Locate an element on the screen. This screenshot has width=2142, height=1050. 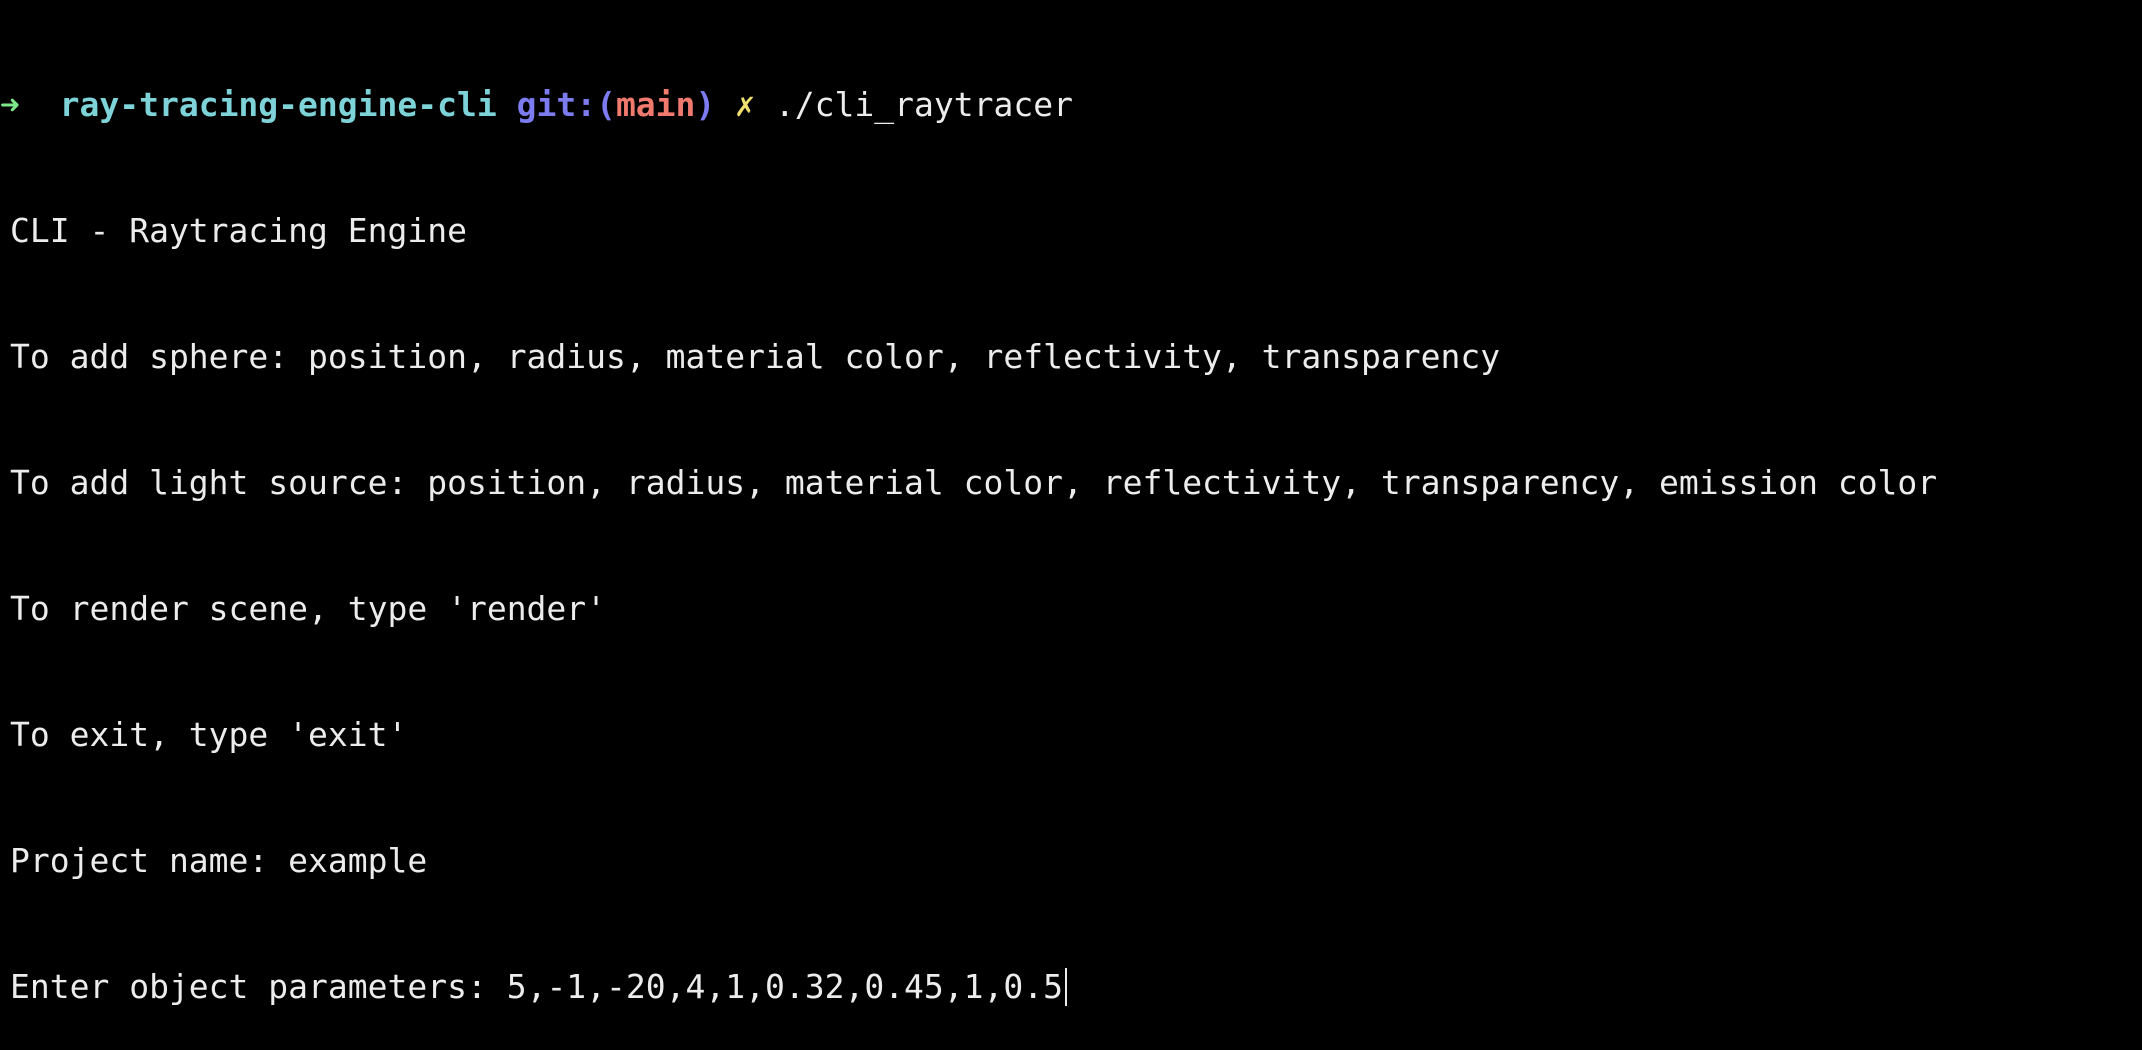
input-prompt-label: Enter object parameters: is located at coordinates (258, 986).